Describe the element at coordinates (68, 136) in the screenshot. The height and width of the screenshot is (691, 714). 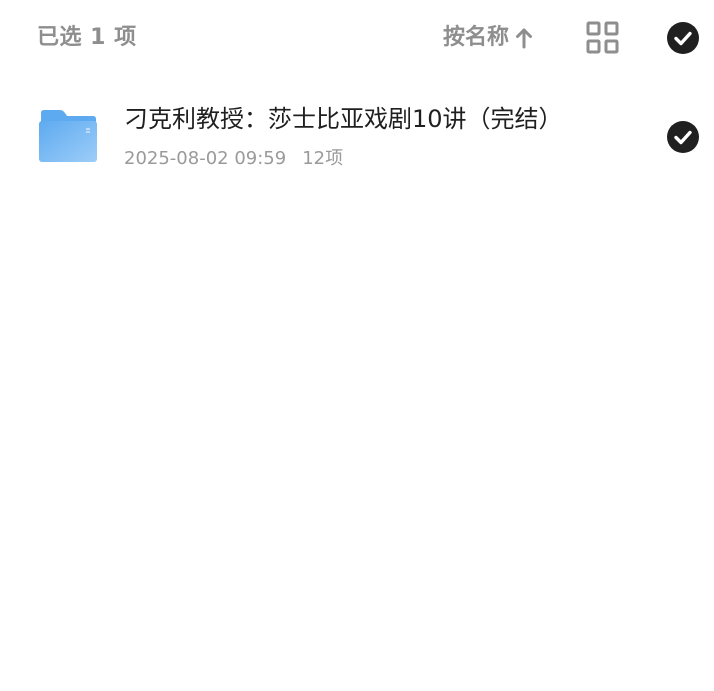
I see `folder-icon` at that location.